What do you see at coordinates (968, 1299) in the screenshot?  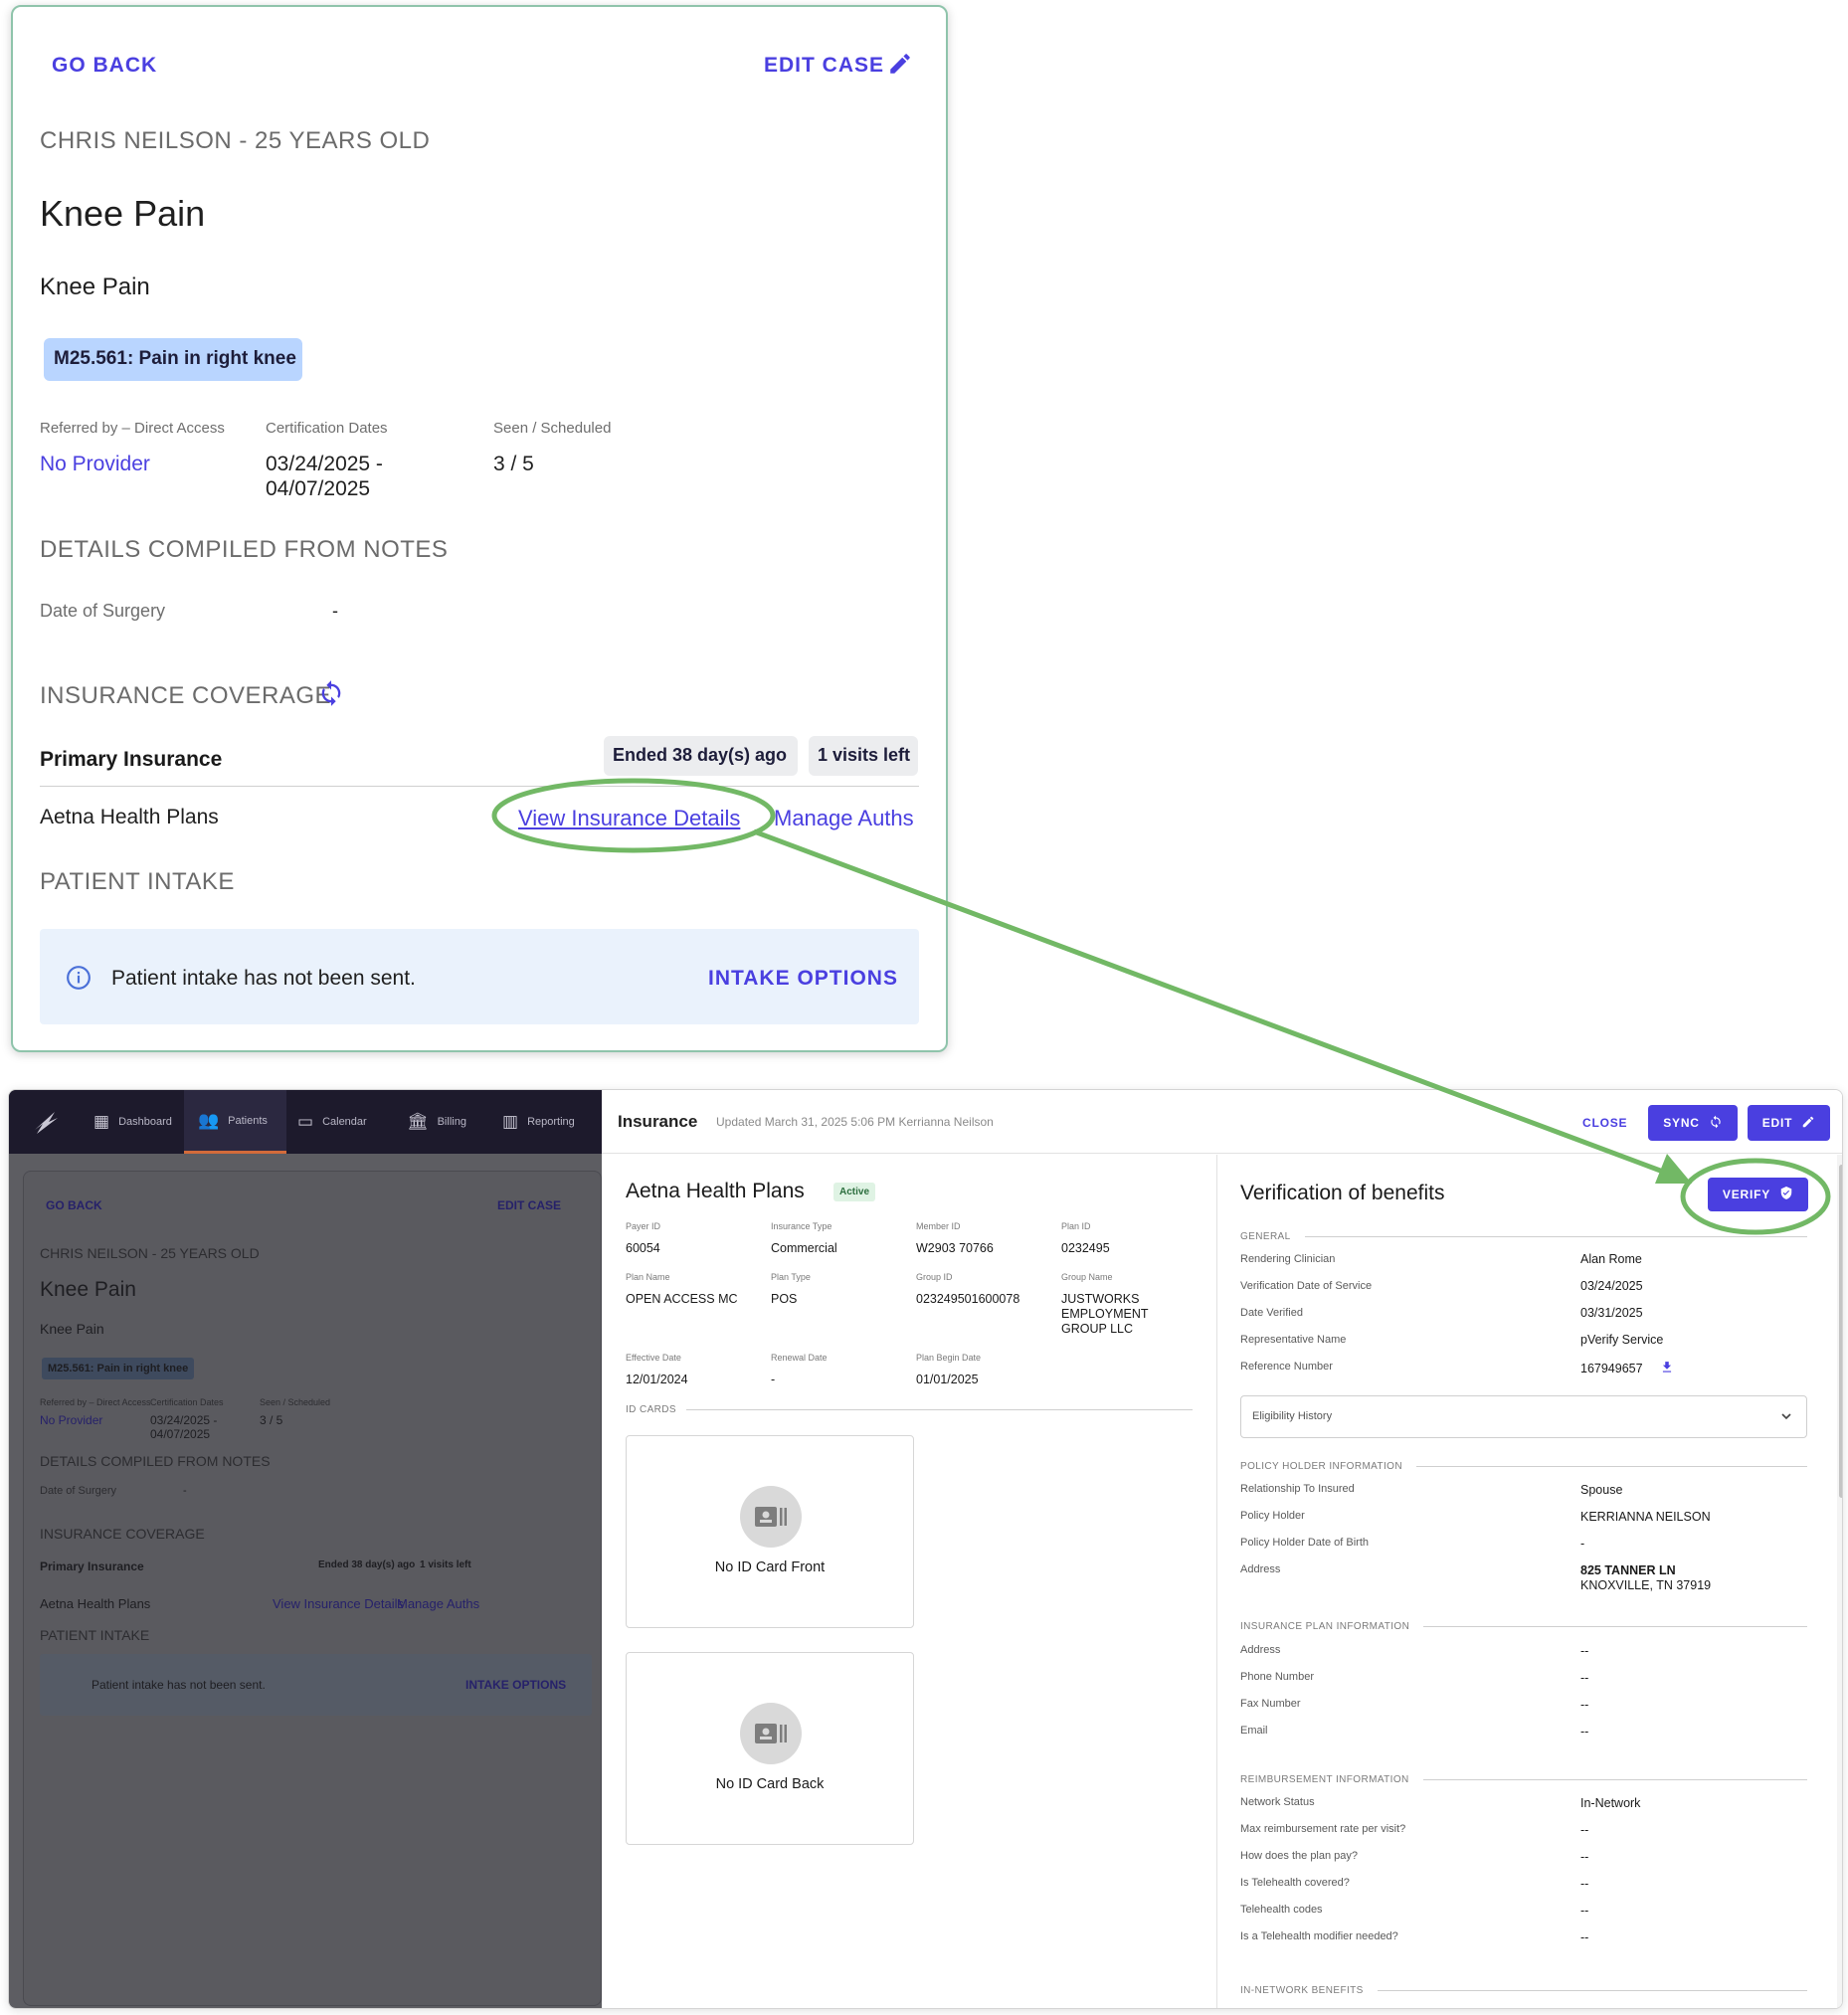 I see `group-id-value: 023249501600078` at bounding box center [968, 1299].